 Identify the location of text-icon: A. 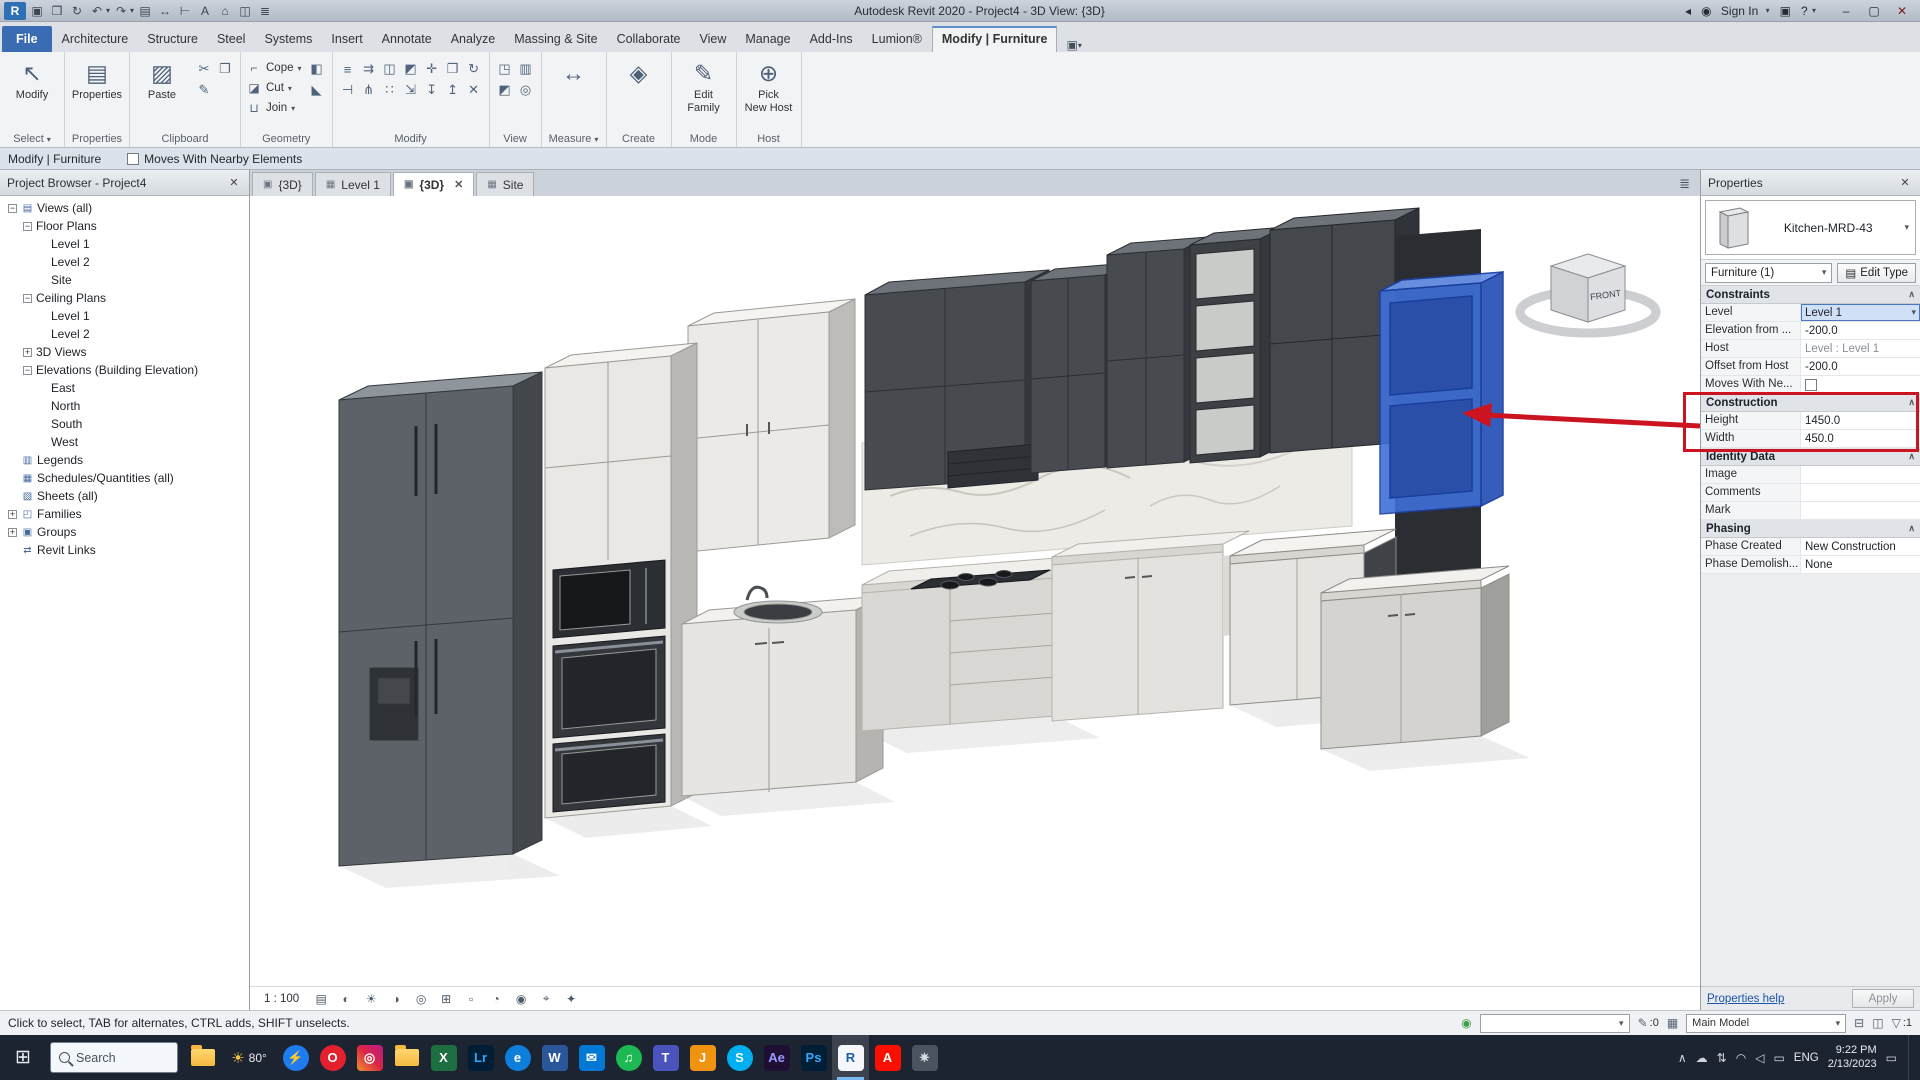
(205, 11).